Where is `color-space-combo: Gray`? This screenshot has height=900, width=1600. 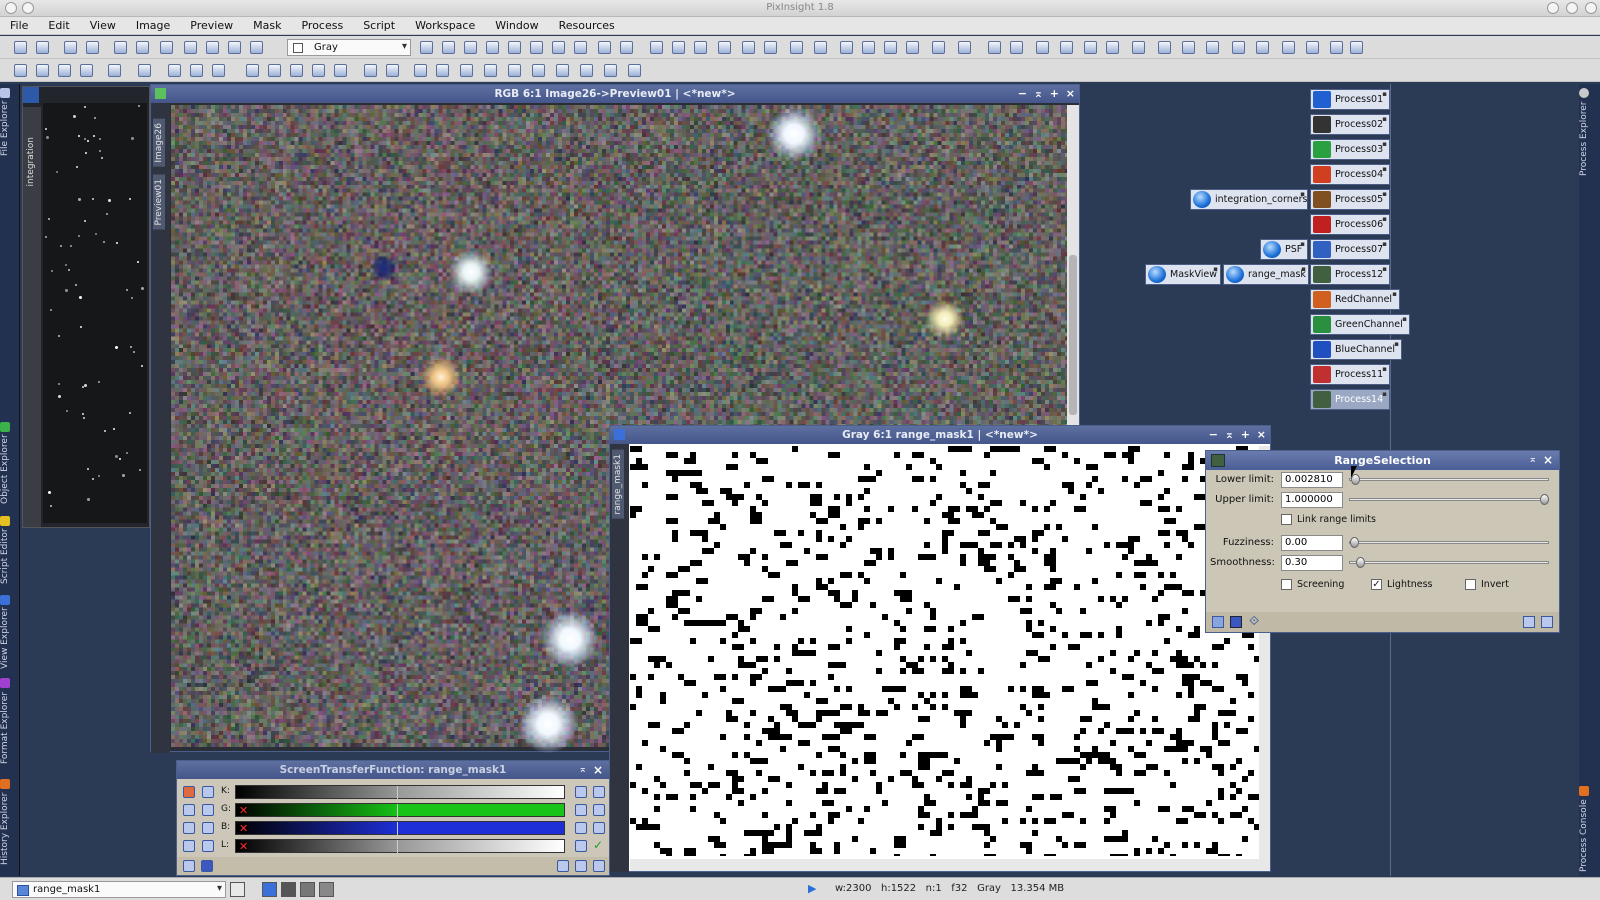
color-space-combo: Gray is located at coordinates (349, 47).